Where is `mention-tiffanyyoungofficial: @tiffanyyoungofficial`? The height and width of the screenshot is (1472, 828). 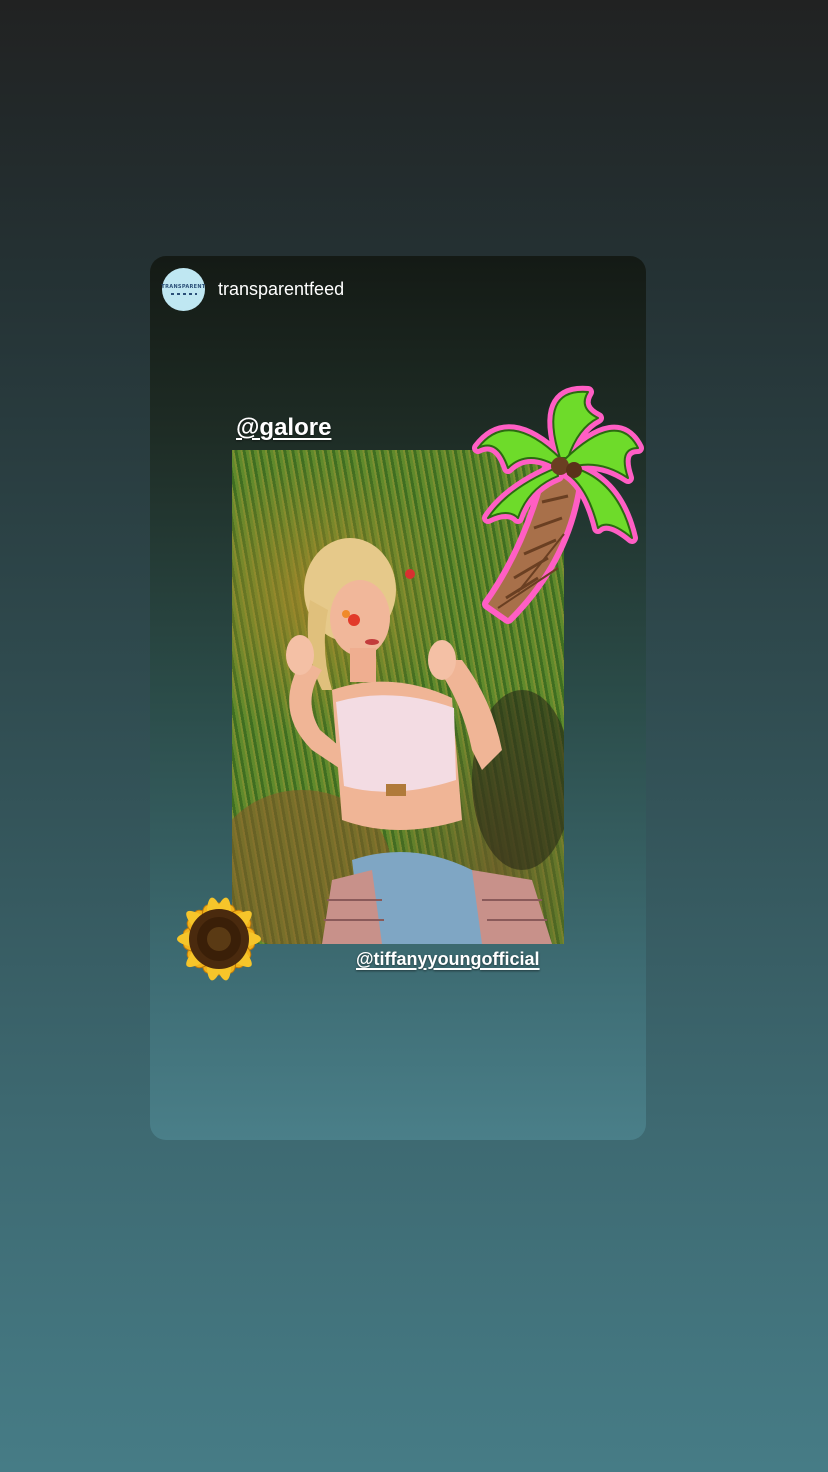
mention-tiffanyyoungofficial: @tiffanyyoungofficial is located at coordinates (448, 959).